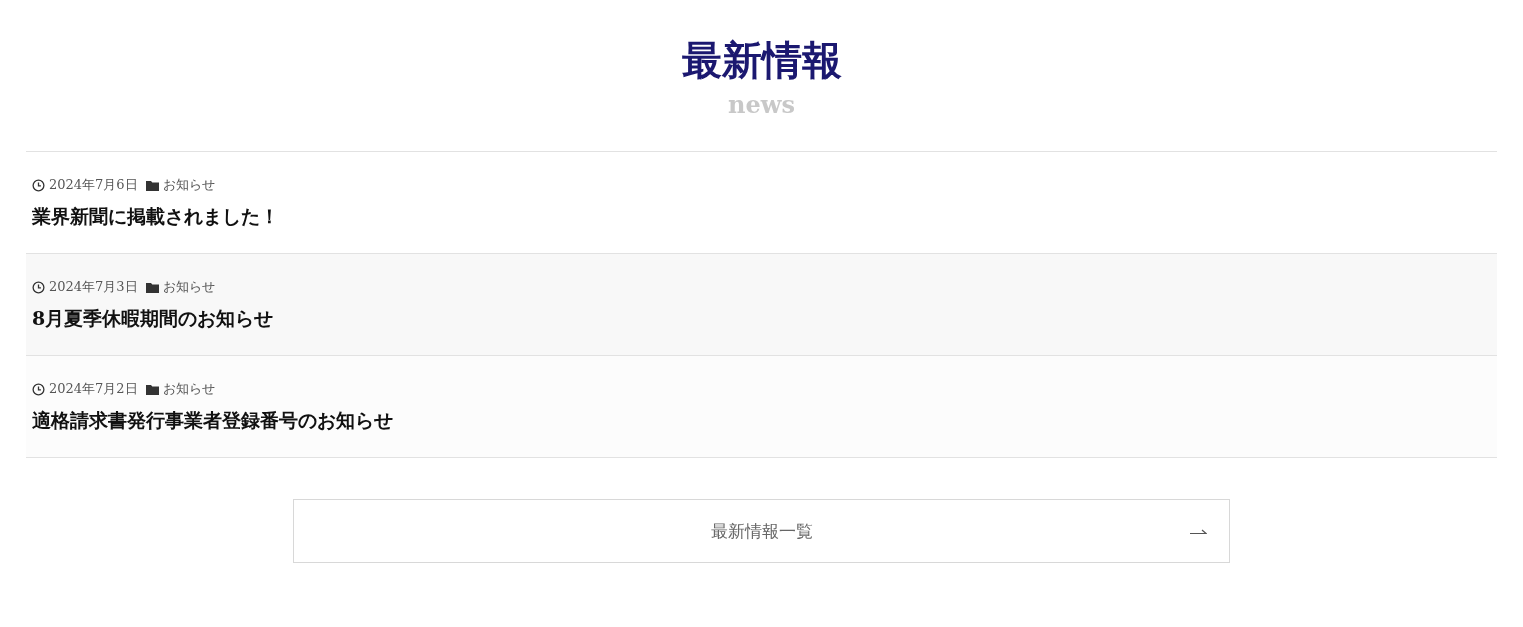 The height and width of the screenshot is (627, 1523). What do you see at coordinates (761, 421) in the screenshot?
I see `post-title: 適格請求書発行事業者登録番号のお知らせ` at bounding box center [761, 421].